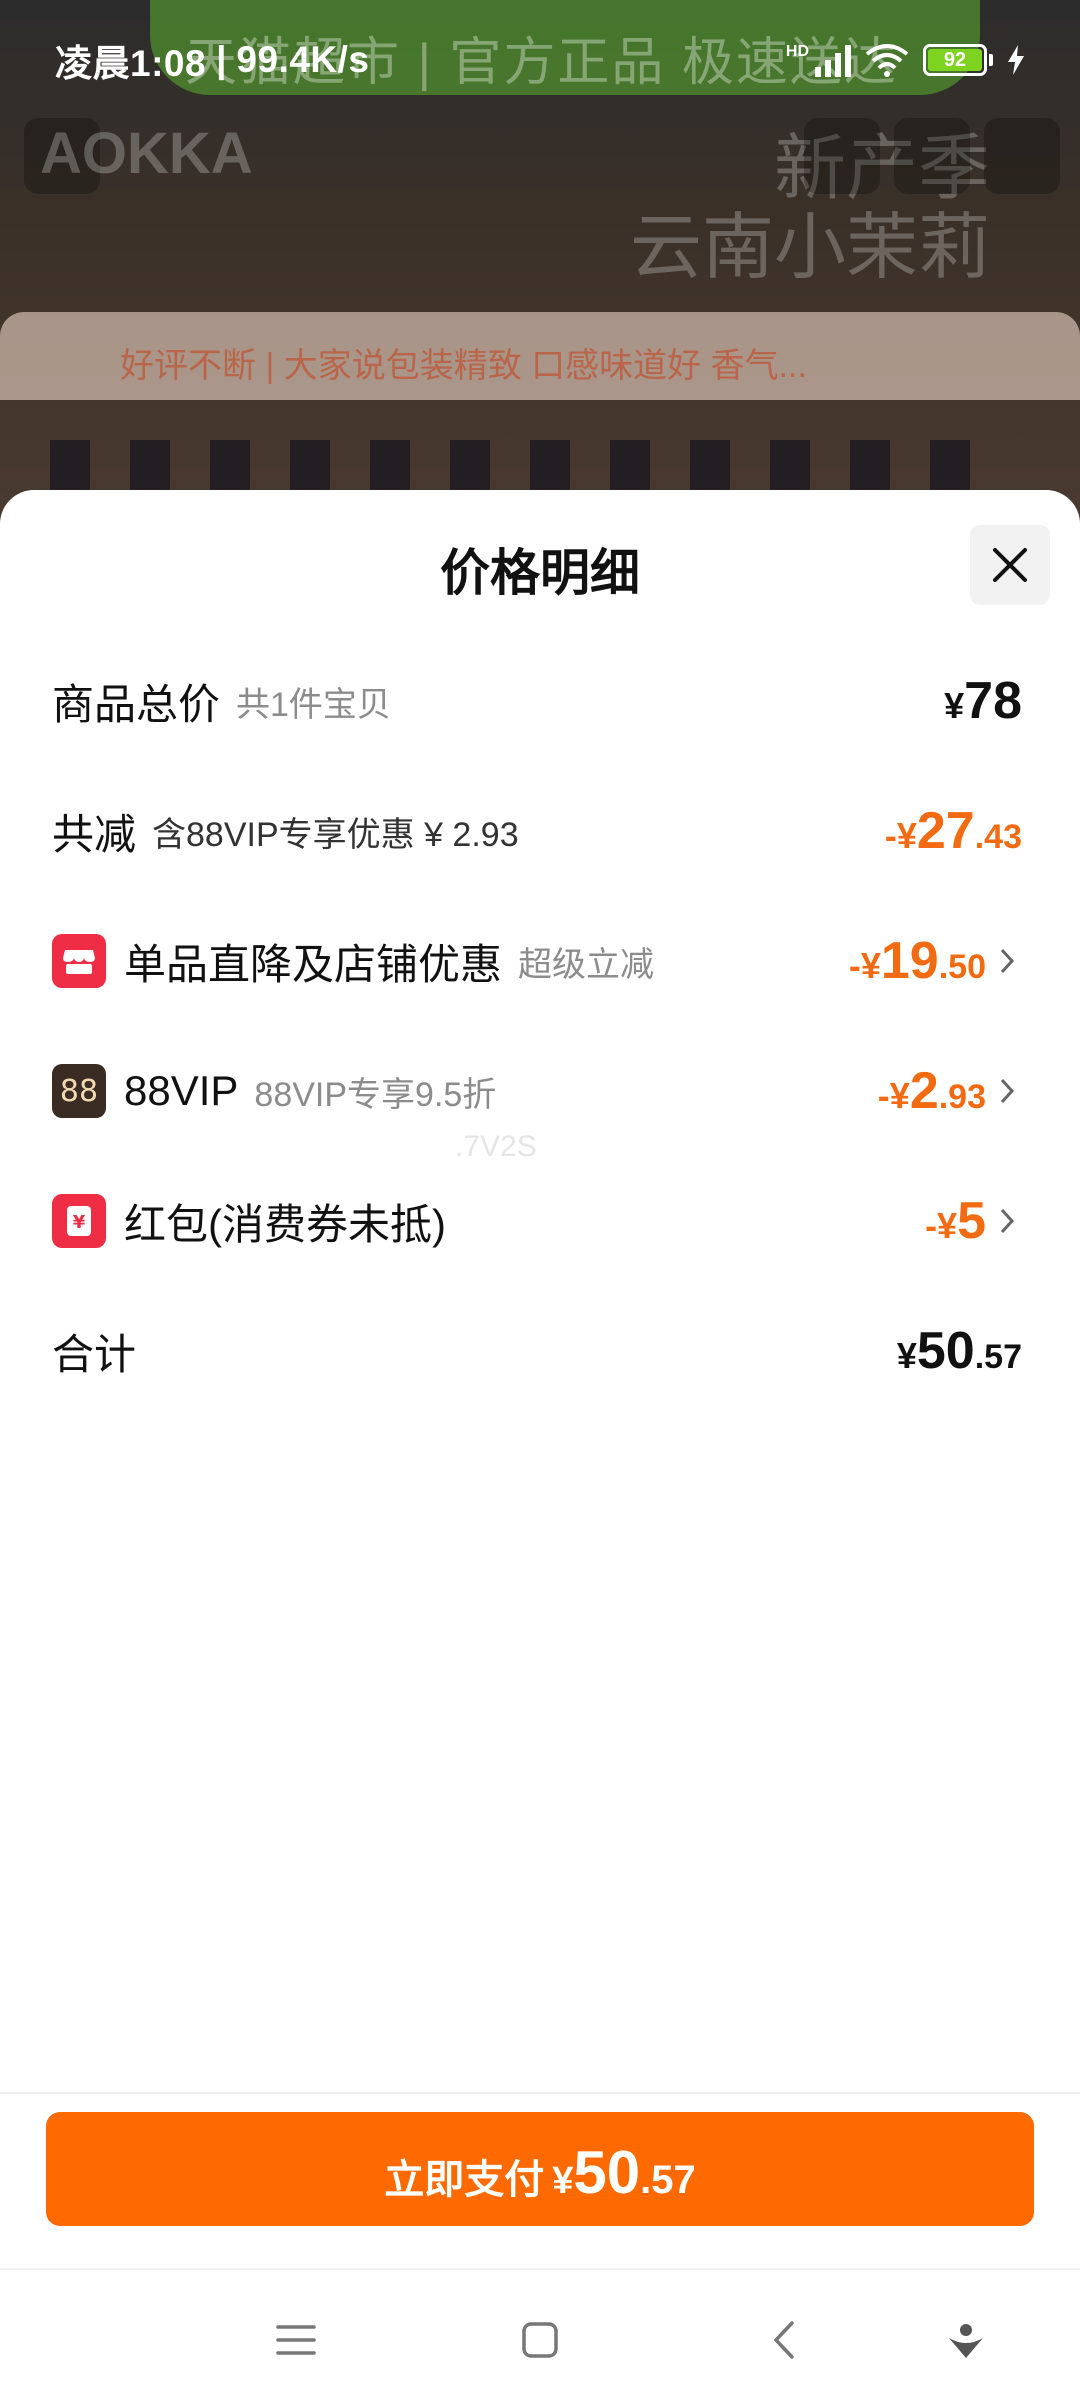  Describe the element at coordinates (313, 704) in the screenshot. I see `goods-total-count: 共1件宝贝` at that location.